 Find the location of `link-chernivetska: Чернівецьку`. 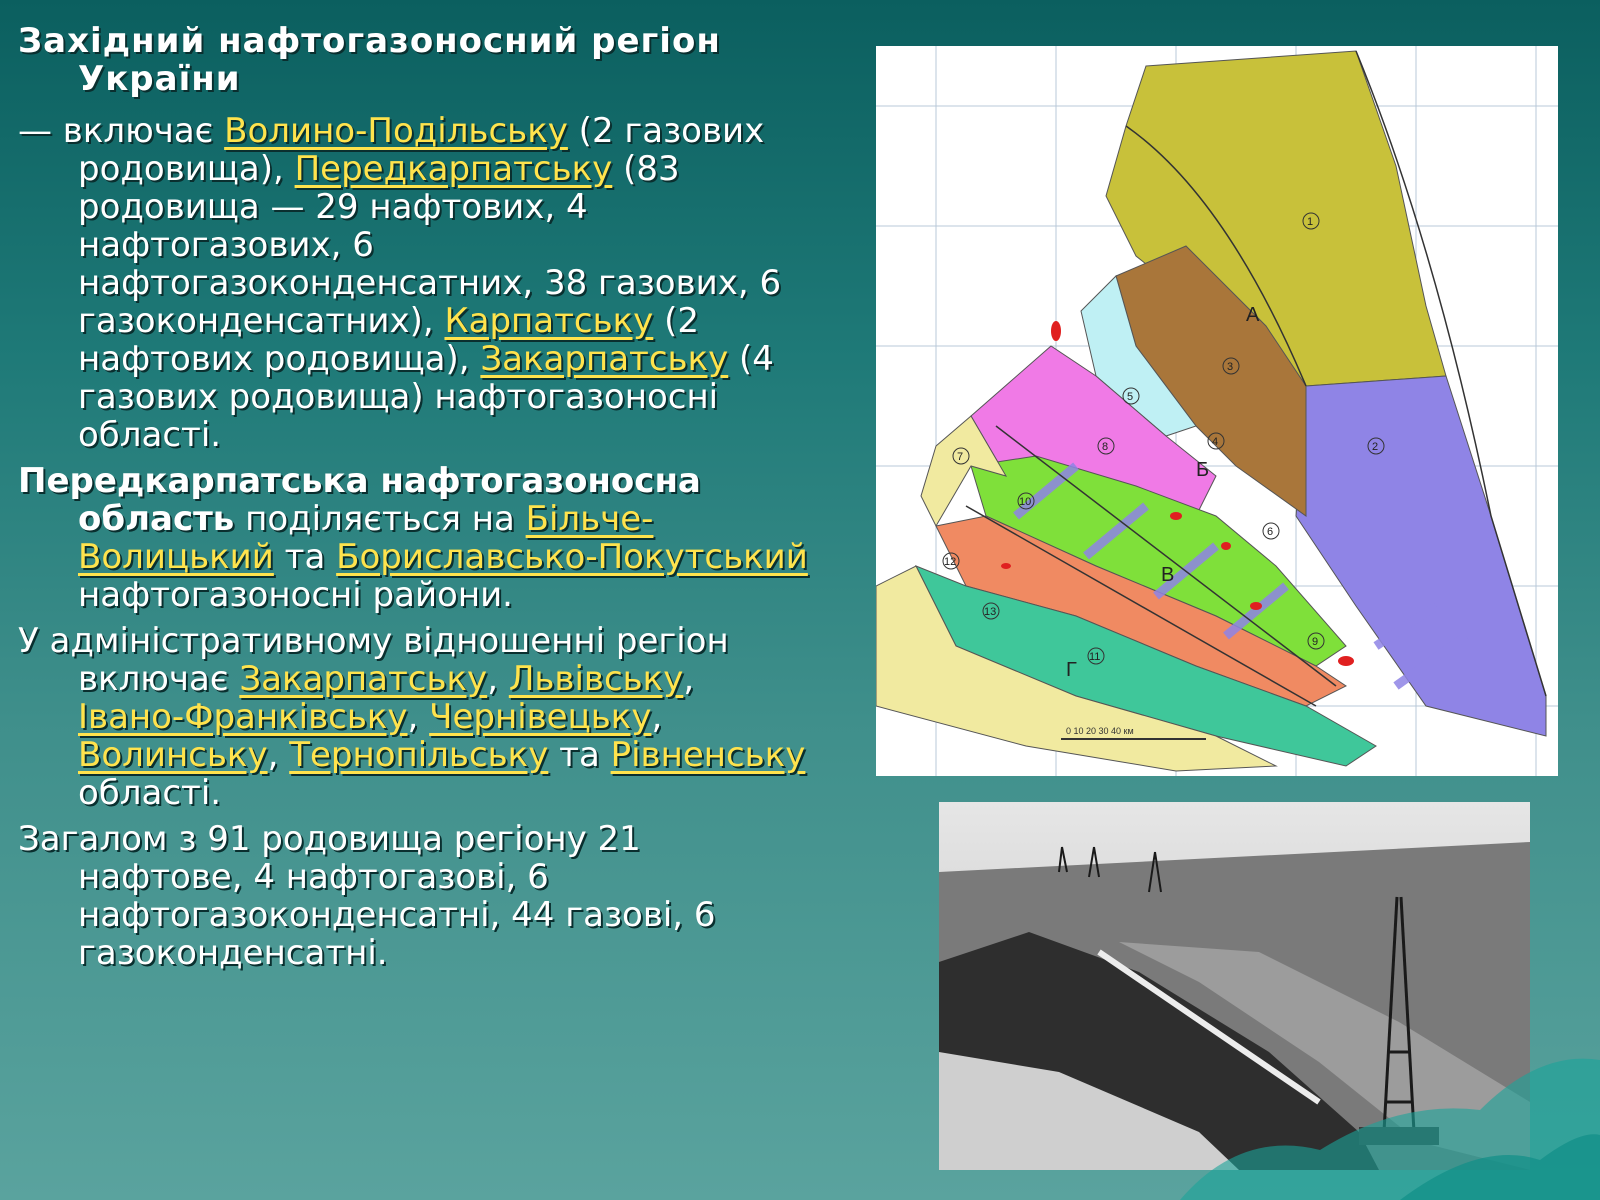

link-chernivetska: Чернівецьку is located at coordinates (540, 717).